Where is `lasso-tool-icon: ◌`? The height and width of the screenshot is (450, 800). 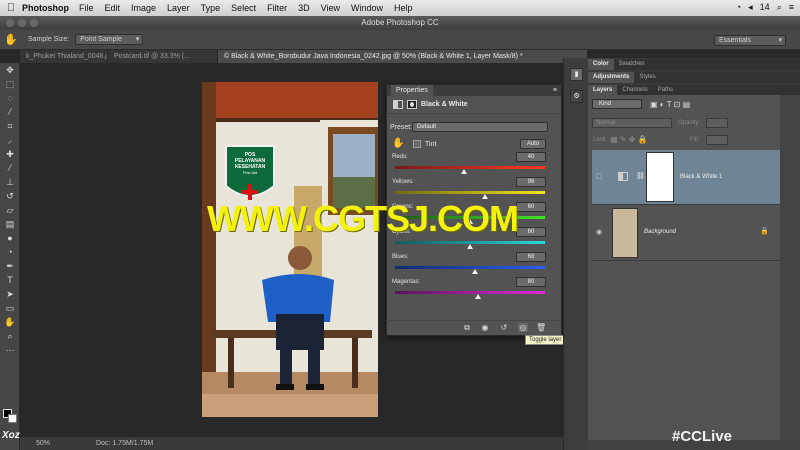
lasso-tool-icon: ◌ is located at coordinates (10, 98).